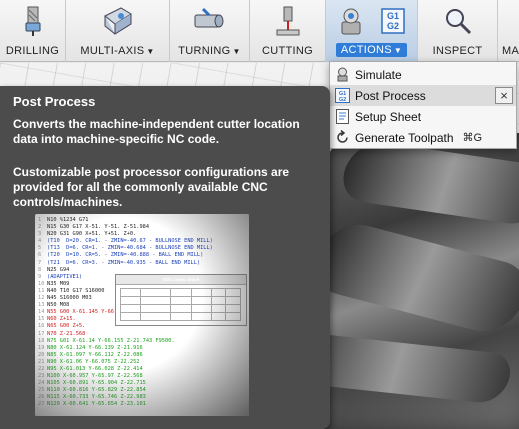 The image size is (519, 429). I want to click on toolbar-label: MA, so click(510, 51).